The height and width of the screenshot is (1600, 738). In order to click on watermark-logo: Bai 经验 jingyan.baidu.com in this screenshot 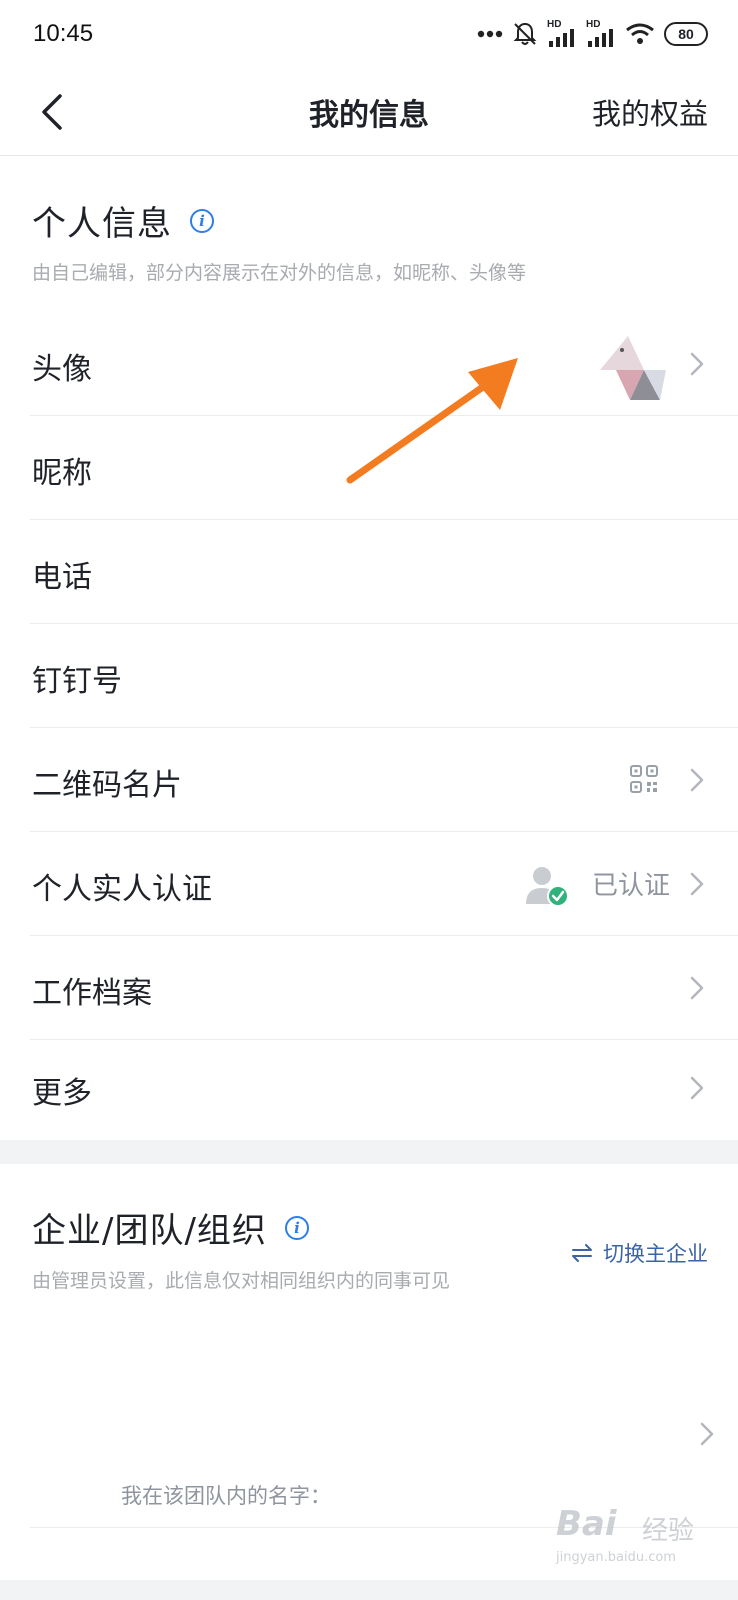, I will do `click(625, 1534)`.